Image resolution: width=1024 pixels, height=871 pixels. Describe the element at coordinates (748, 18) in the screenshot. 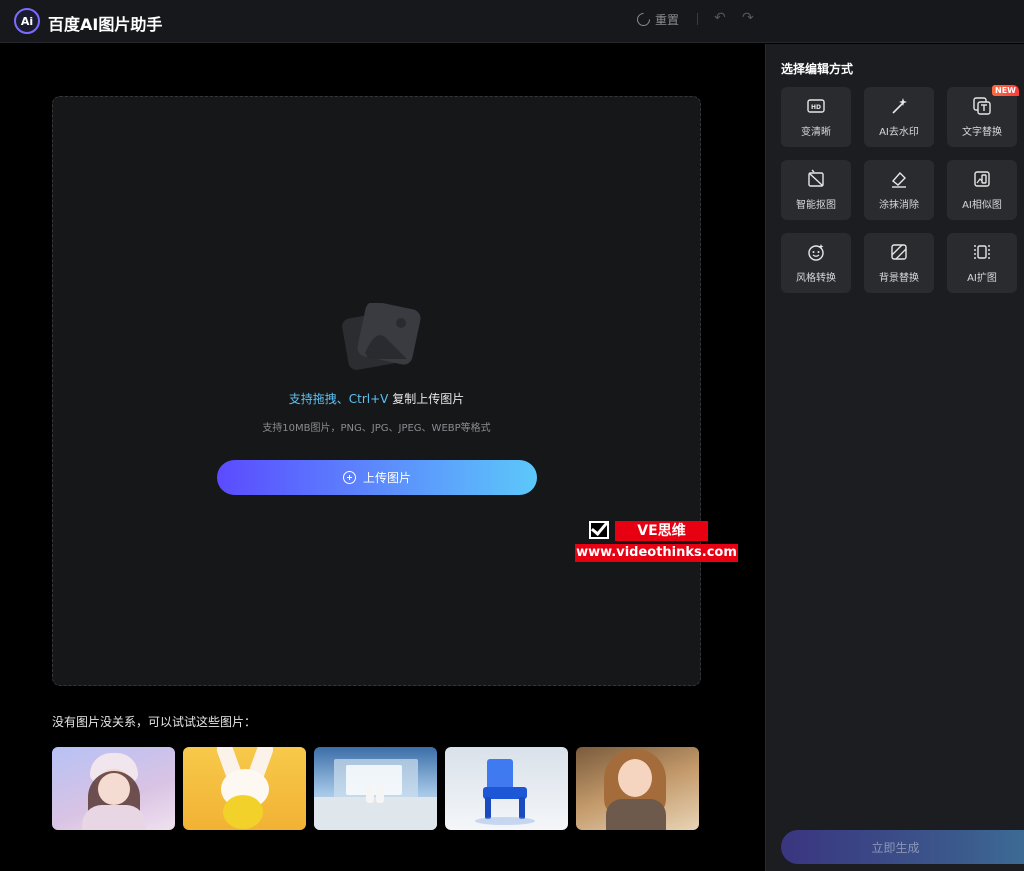

I see `redo-button: ↷` at that location.